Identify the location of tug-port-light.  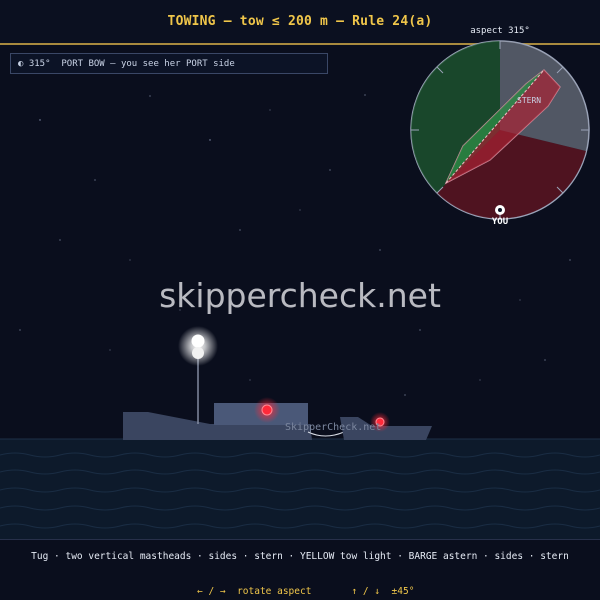
(267, 410).